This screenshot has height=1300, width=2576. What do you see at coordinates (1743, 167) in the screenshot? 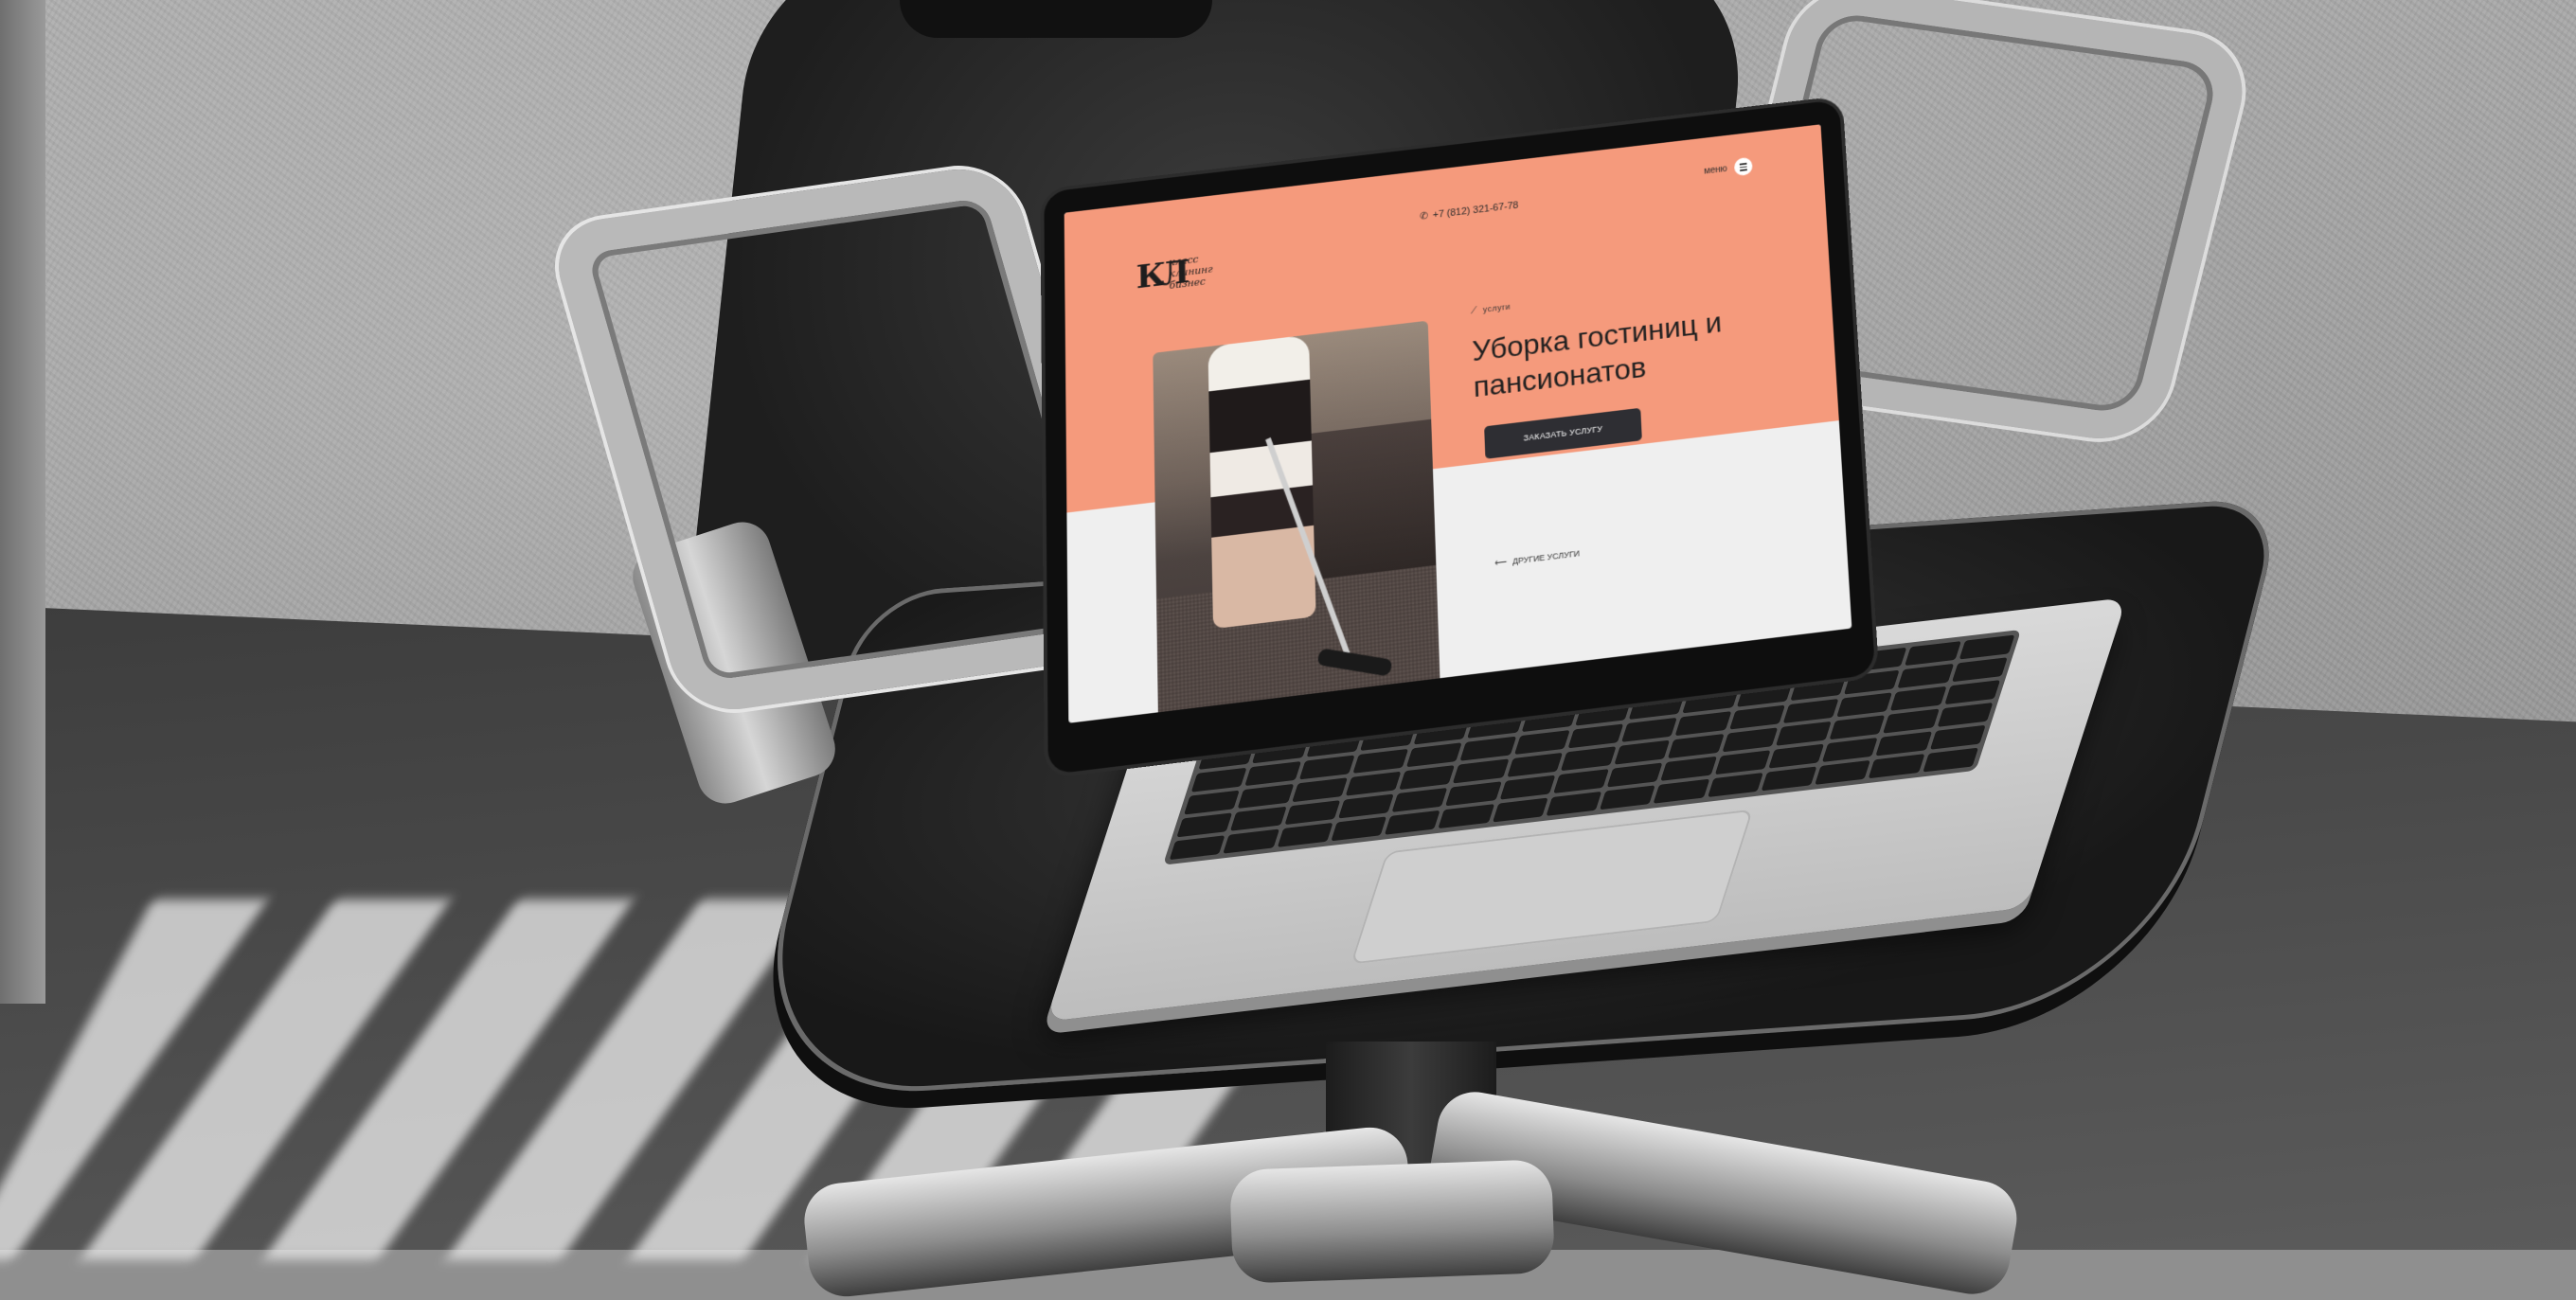
I see `hamburger-icon` at bounding box center [1743, 167].